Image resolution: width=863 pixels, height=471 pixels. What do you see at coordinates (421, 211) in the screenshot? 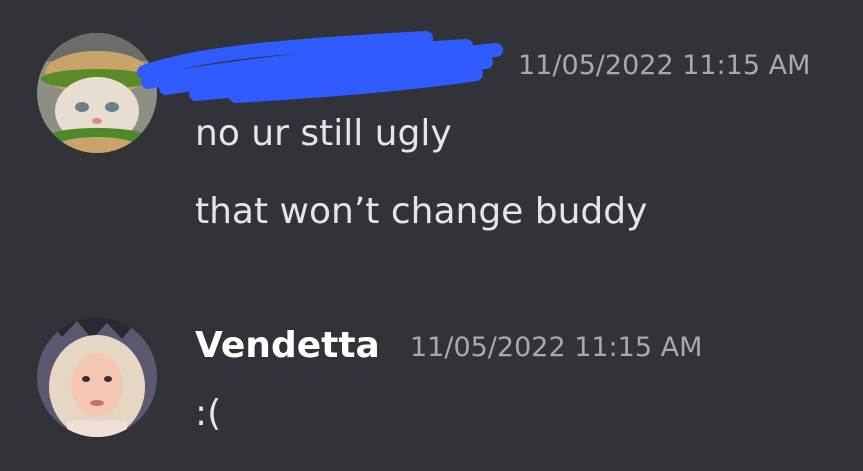
I see `message-text: that won’t change buddy` at bounding box center [421, 211].